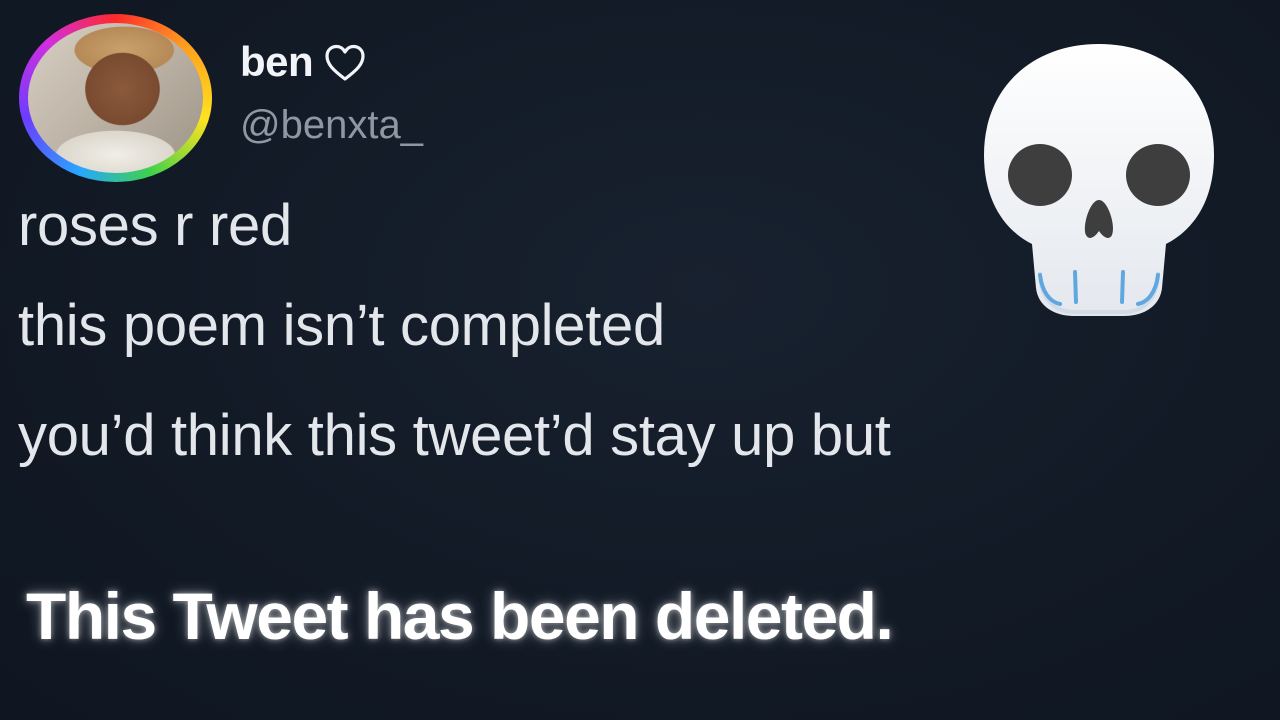 The width and height of the screenshot is (1280, 720). What do you see at coordinates (345, 62) in the screenshot?
I see `heart-outline-icon` at bounding box center [345, 62].